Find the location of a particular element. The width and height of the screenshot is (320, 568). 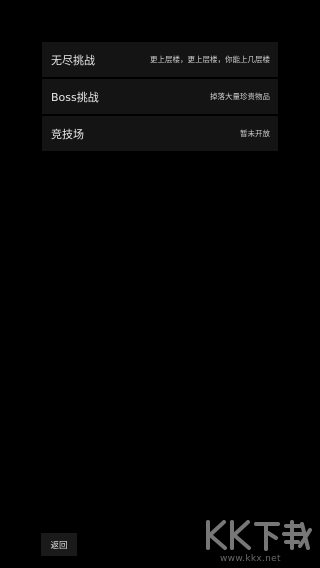

menu-item-label: Boss挑战 is located at coordinates (75, 97).